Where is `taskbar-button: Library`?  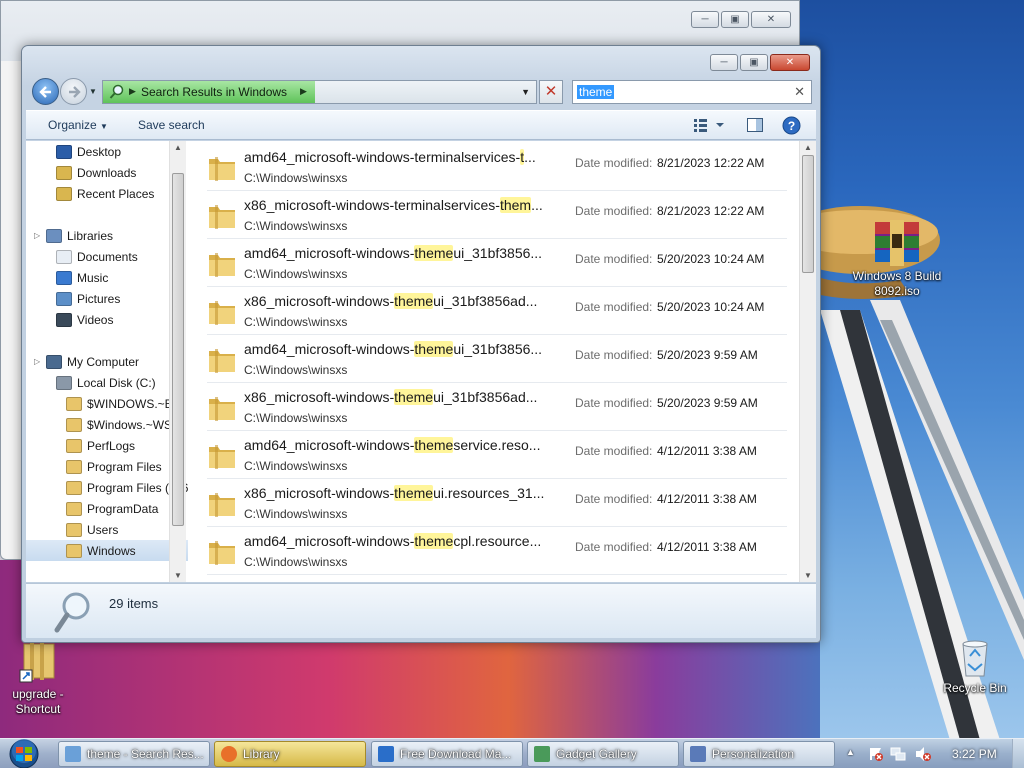 taskbar-button: Library is located at coordinates (290, 754).